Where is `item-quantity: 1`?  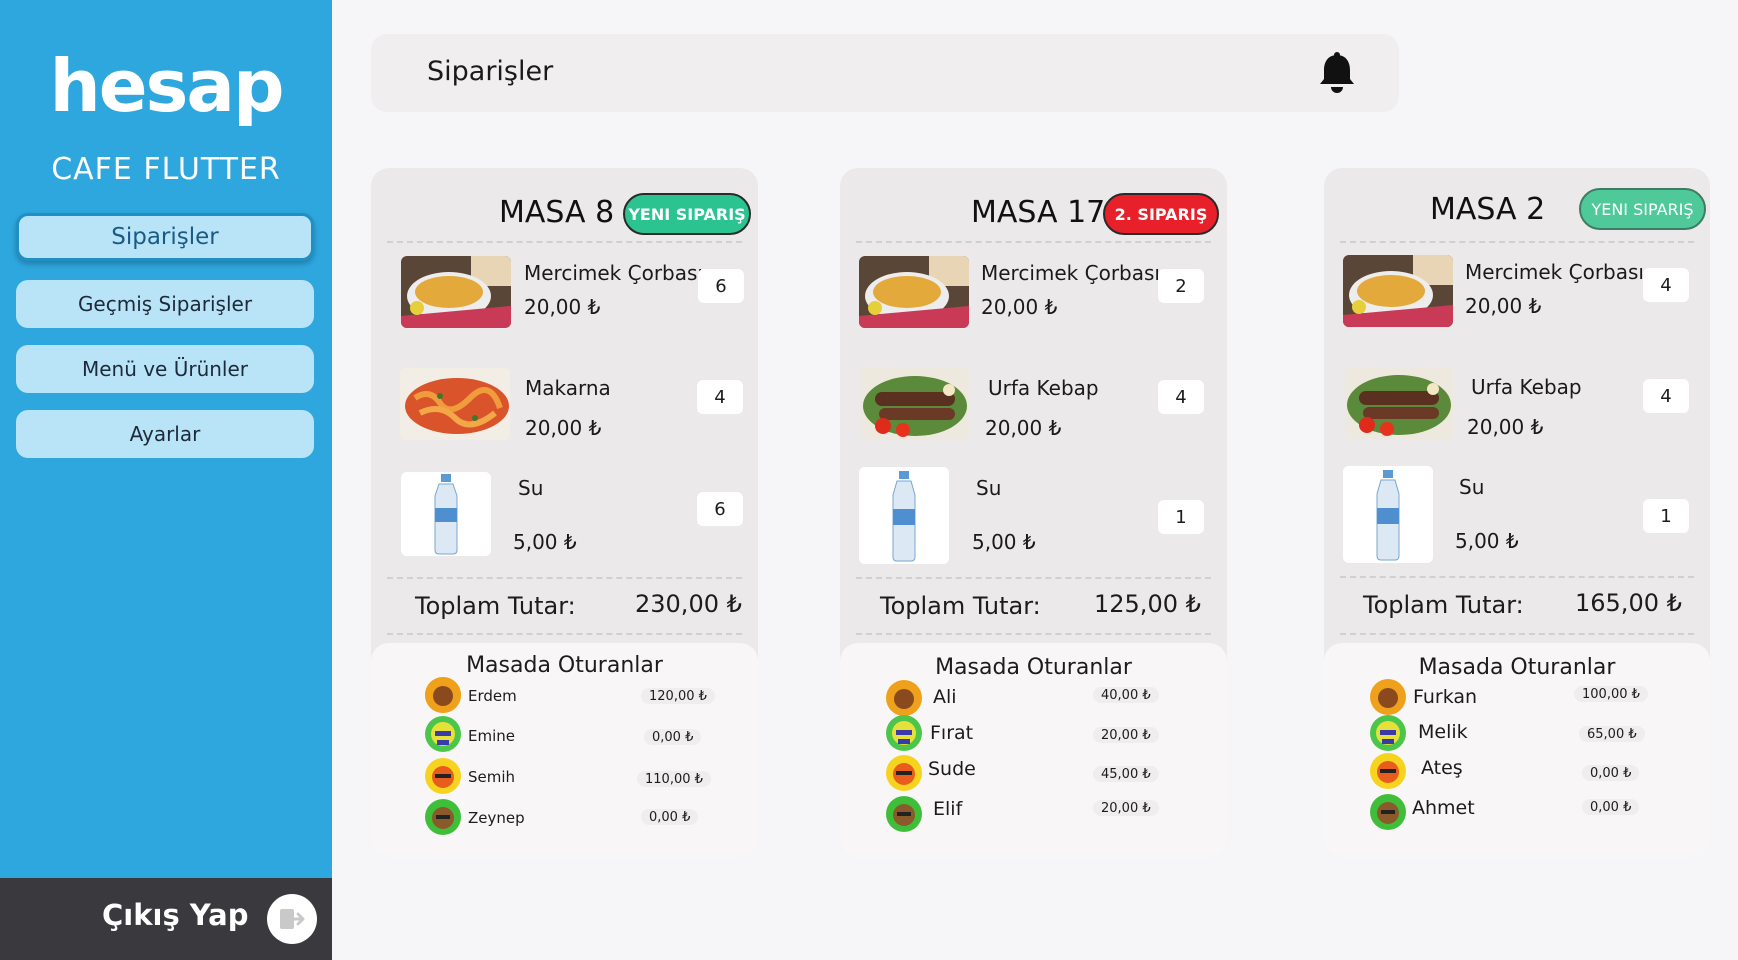
item-quantity: 1 is located at coordinates (1181, 517).